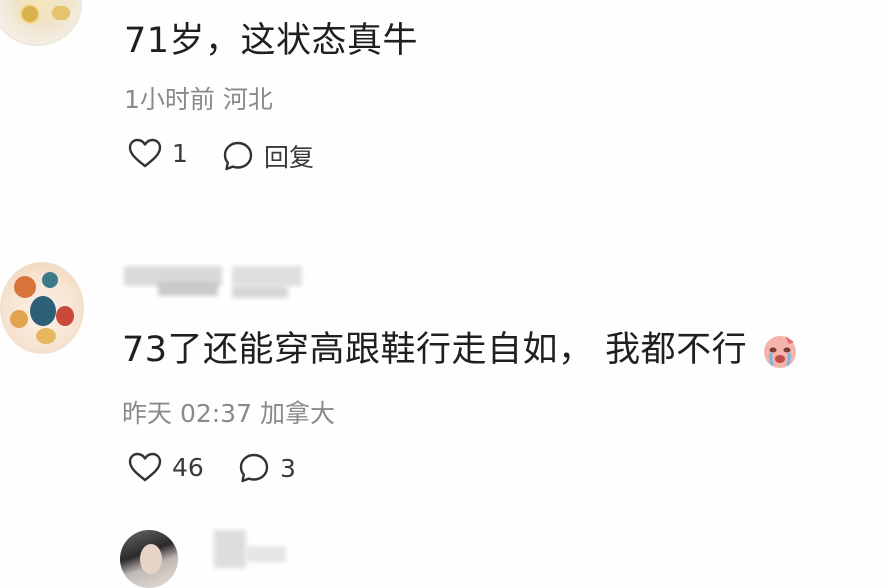 The width and height of the screenshot is (887, 588). I want to click on comment-text: 71岁，这状态真牛, so click(271, 41).